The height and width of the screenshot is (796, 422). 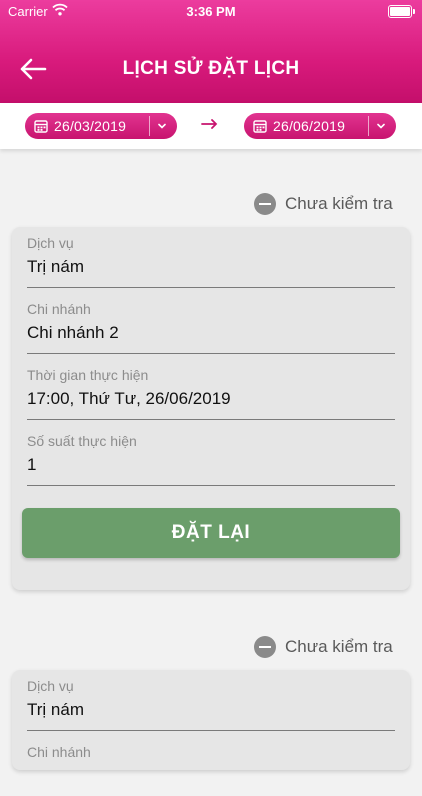 What do you see at coordinates (401, 11) in the screenshot?
I see `battery-icon` at bounding box center [401, 11].